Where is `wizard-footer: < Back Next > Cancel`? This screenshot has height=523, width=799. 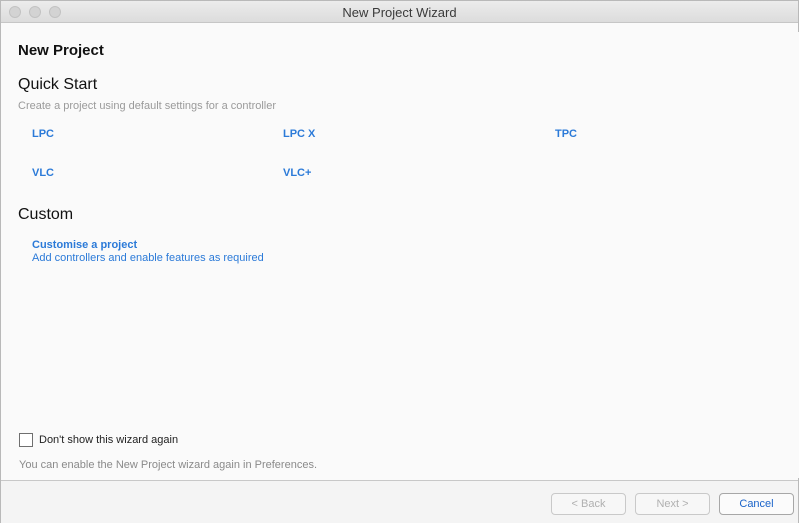
wizard-footer: < Back Next > Cancel is located at coordinates (399, 501).